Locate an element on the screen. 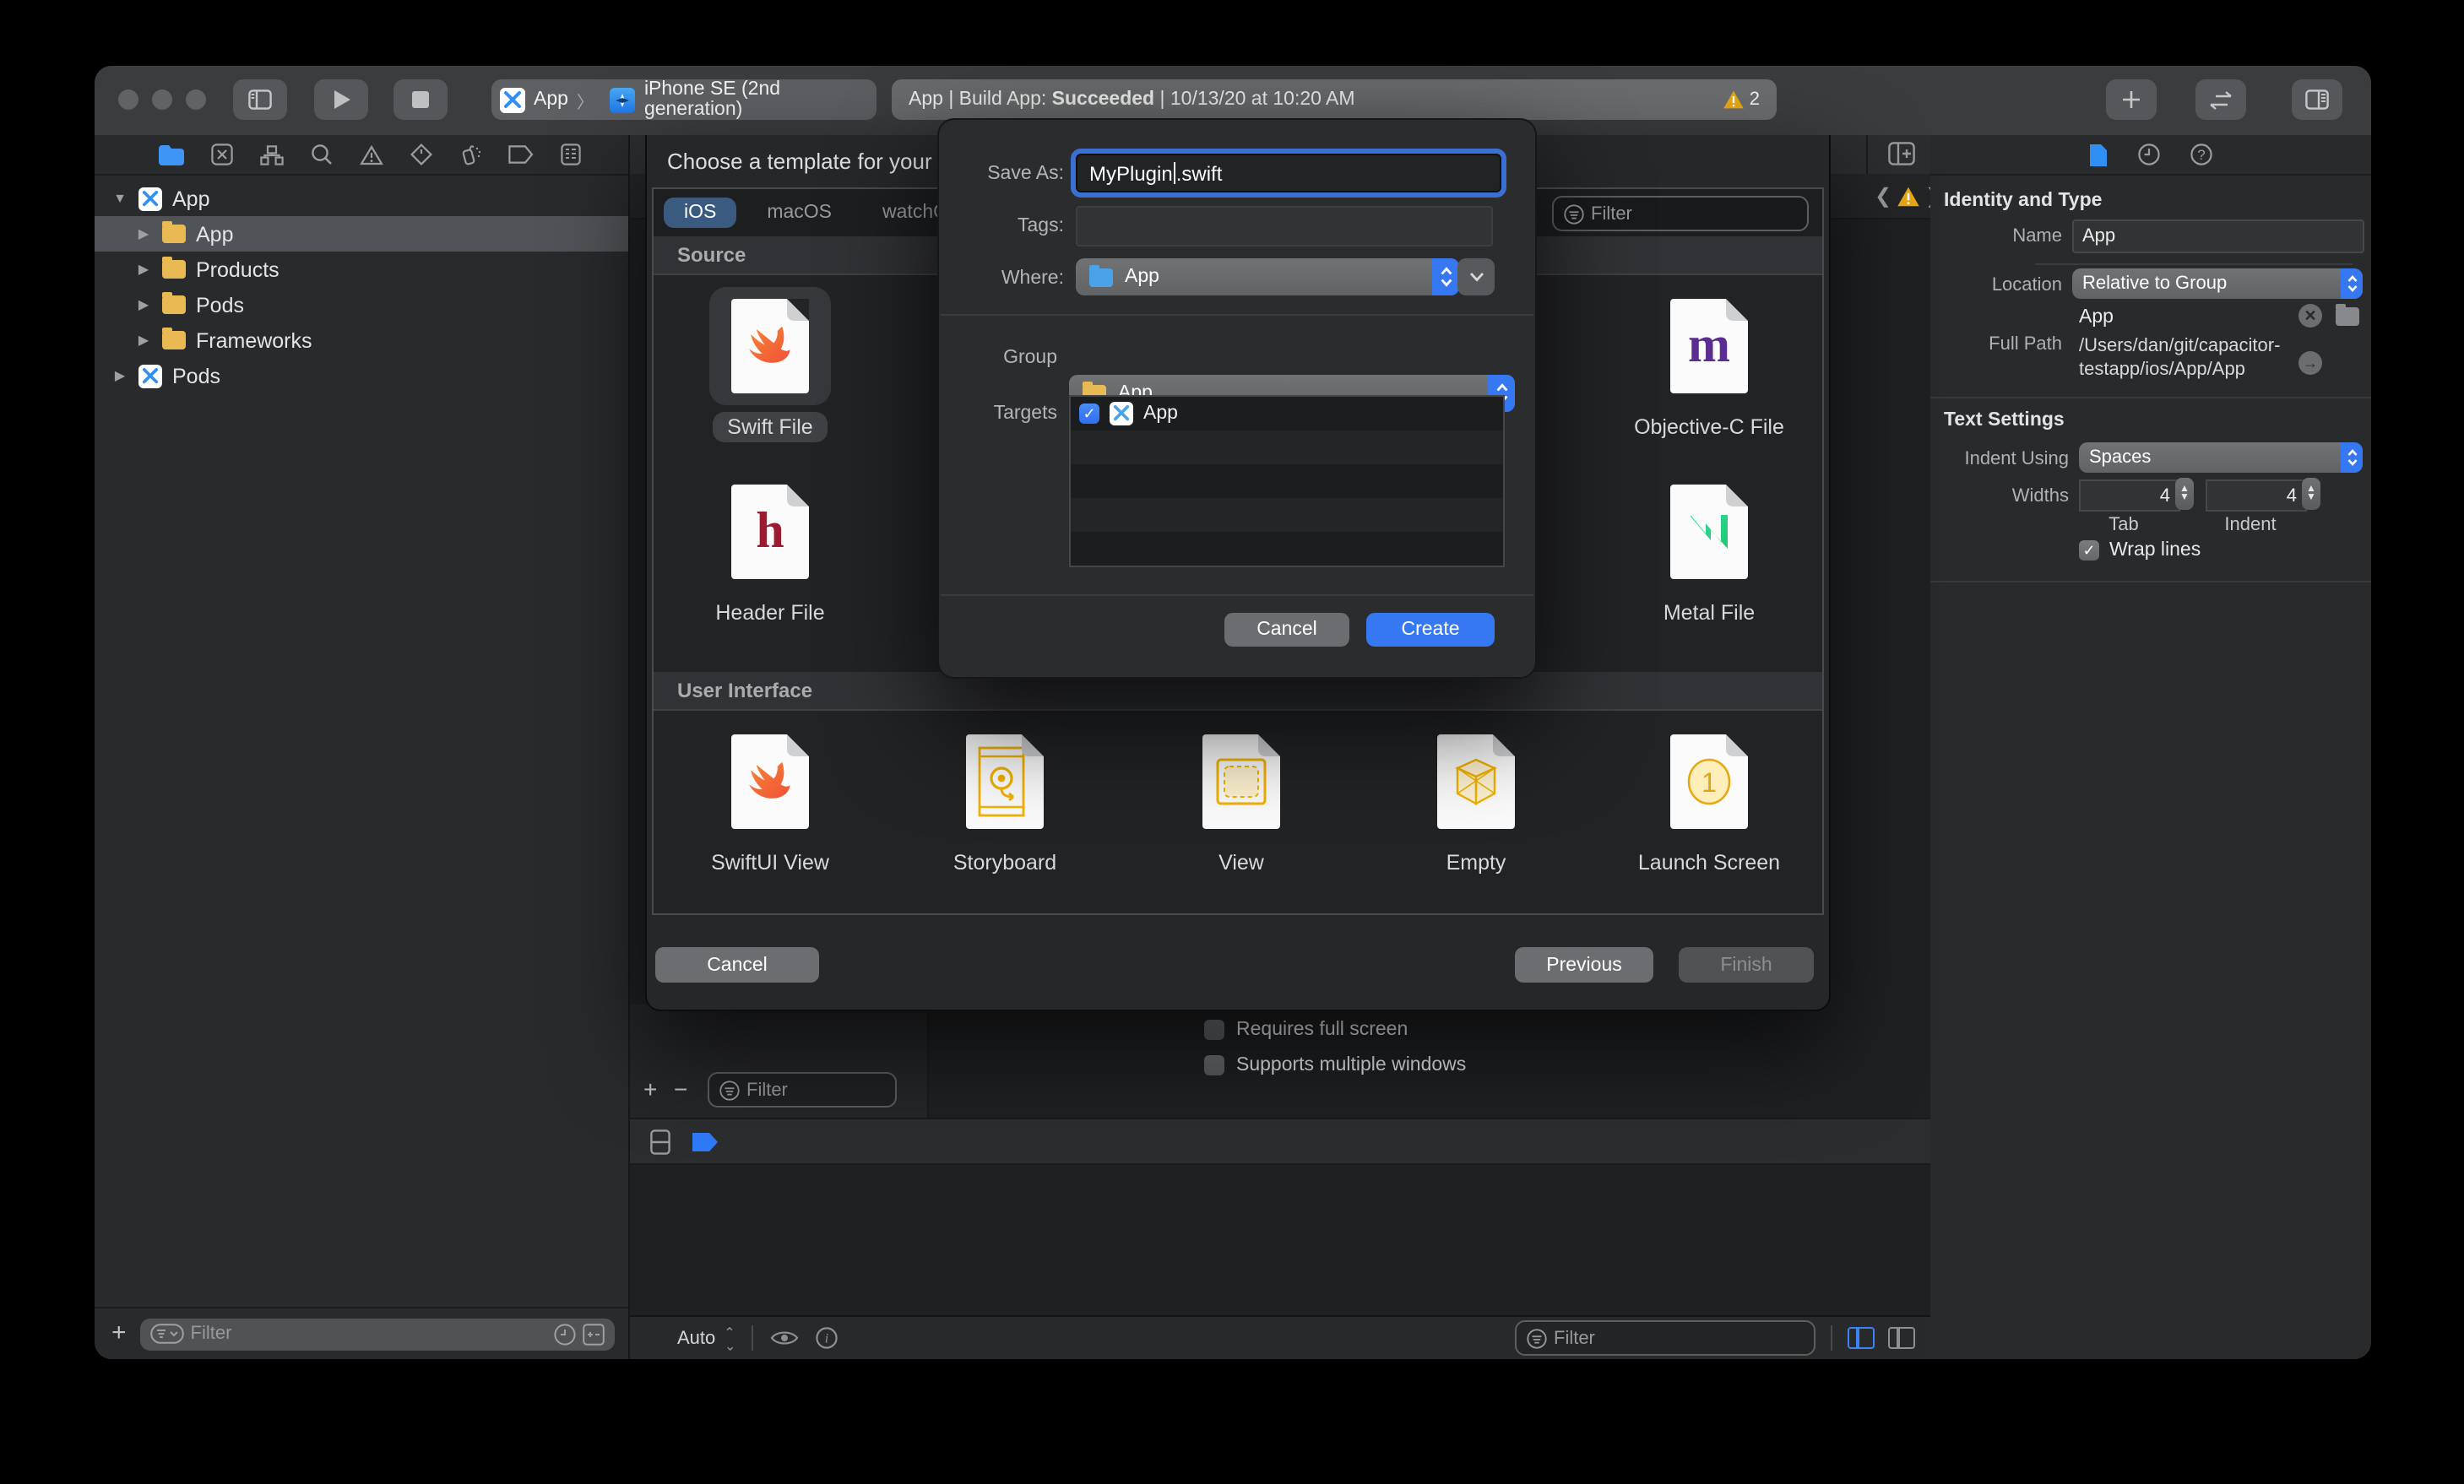 This screenshot has width=2464, height=1484. add-editor-icon is located at coordinates (1901, 153).